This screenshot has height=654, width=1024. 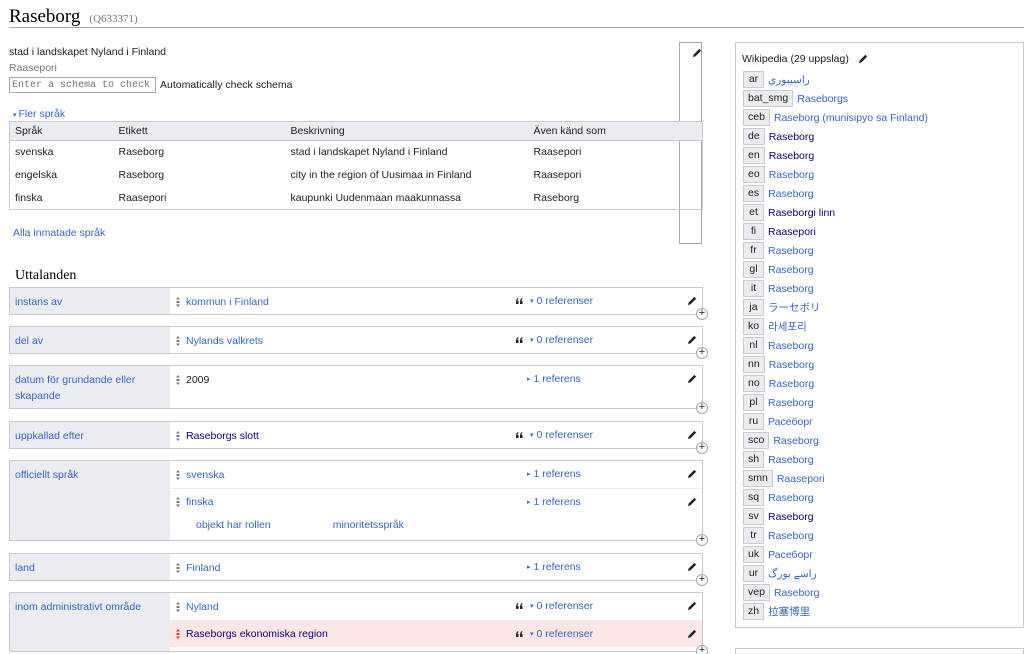 What do you see at coordinates (792, 574) in the screenshot?
I see `sitelink-title: راسے بورگ` at bounding box center [792, 574].